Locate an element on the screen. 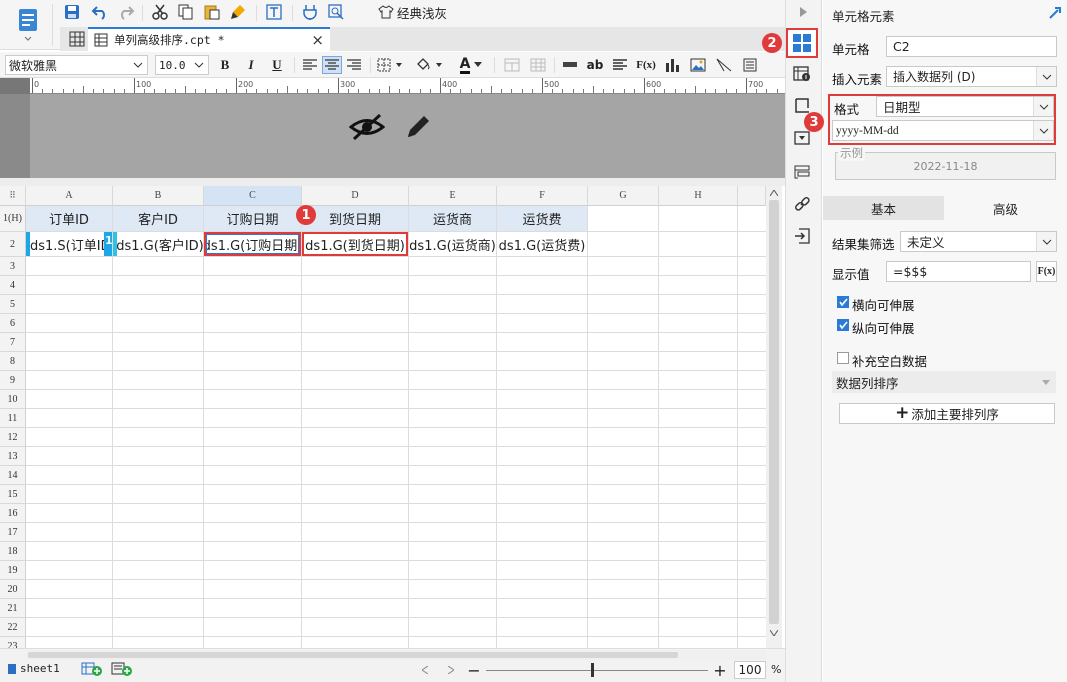 This screenshot has width=1067, height=682. font-name-select: 微软雅黑 is located at coordinates (76, 65).